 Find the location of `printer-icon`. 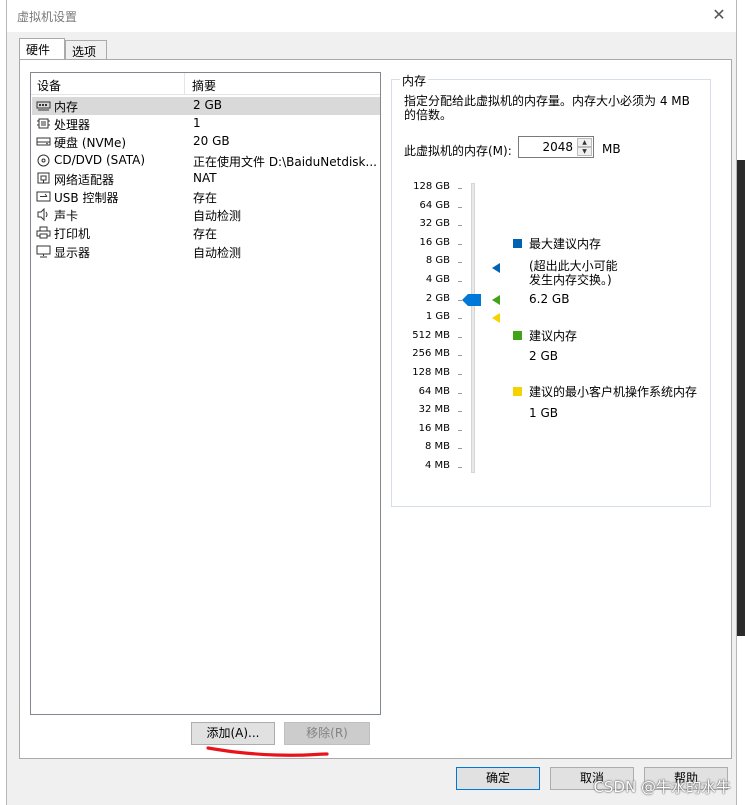

printer-icon is located at coordinates (43, 232).